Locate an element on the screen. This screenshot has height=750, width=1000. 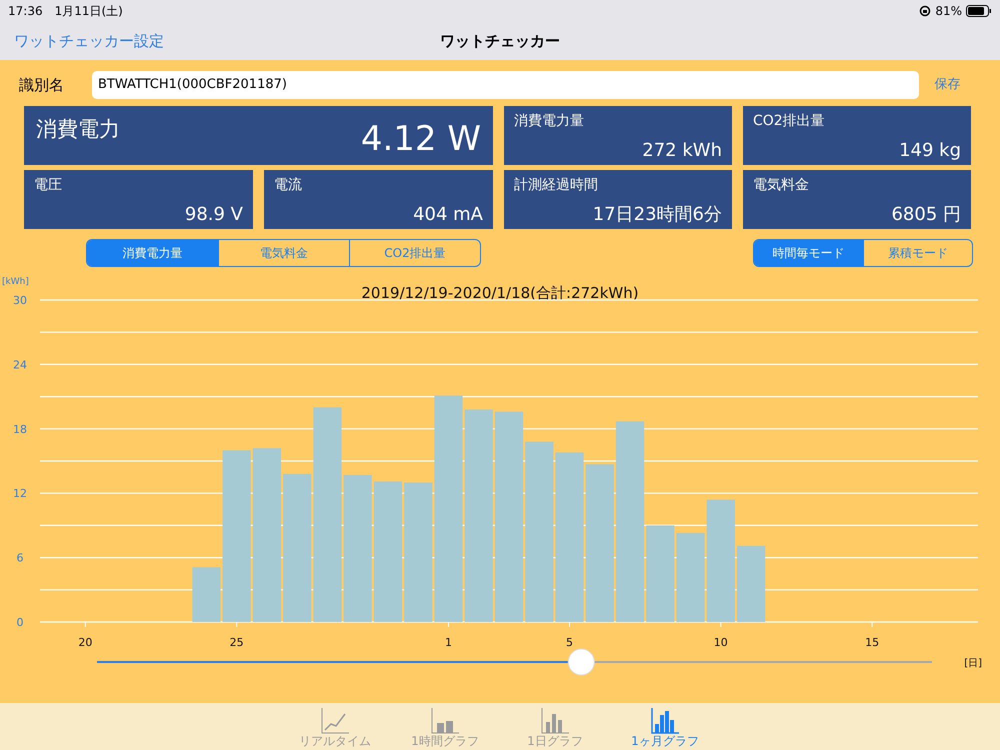
metric-value: 98.9 V is located at coordinates (213, 214).